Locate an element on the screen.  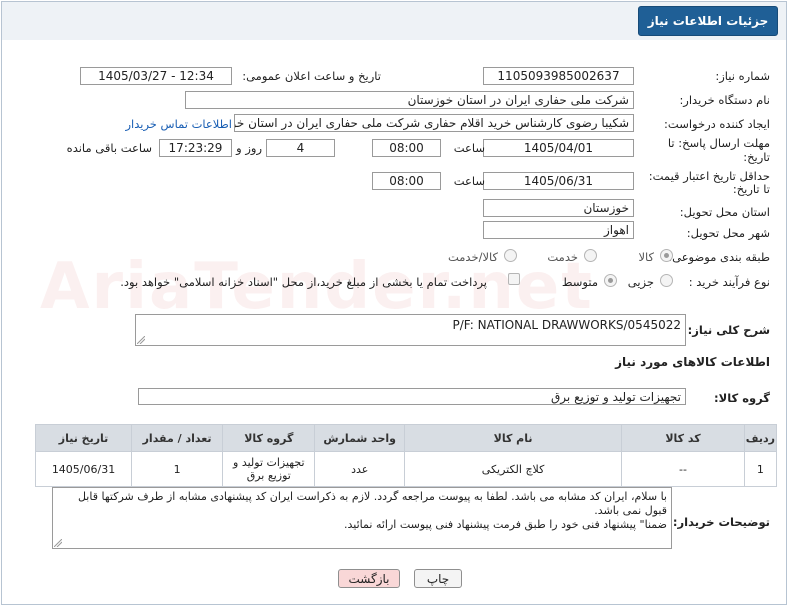
reply-deadline-label-2: تاریخ: is located at coordinates (756, 157).